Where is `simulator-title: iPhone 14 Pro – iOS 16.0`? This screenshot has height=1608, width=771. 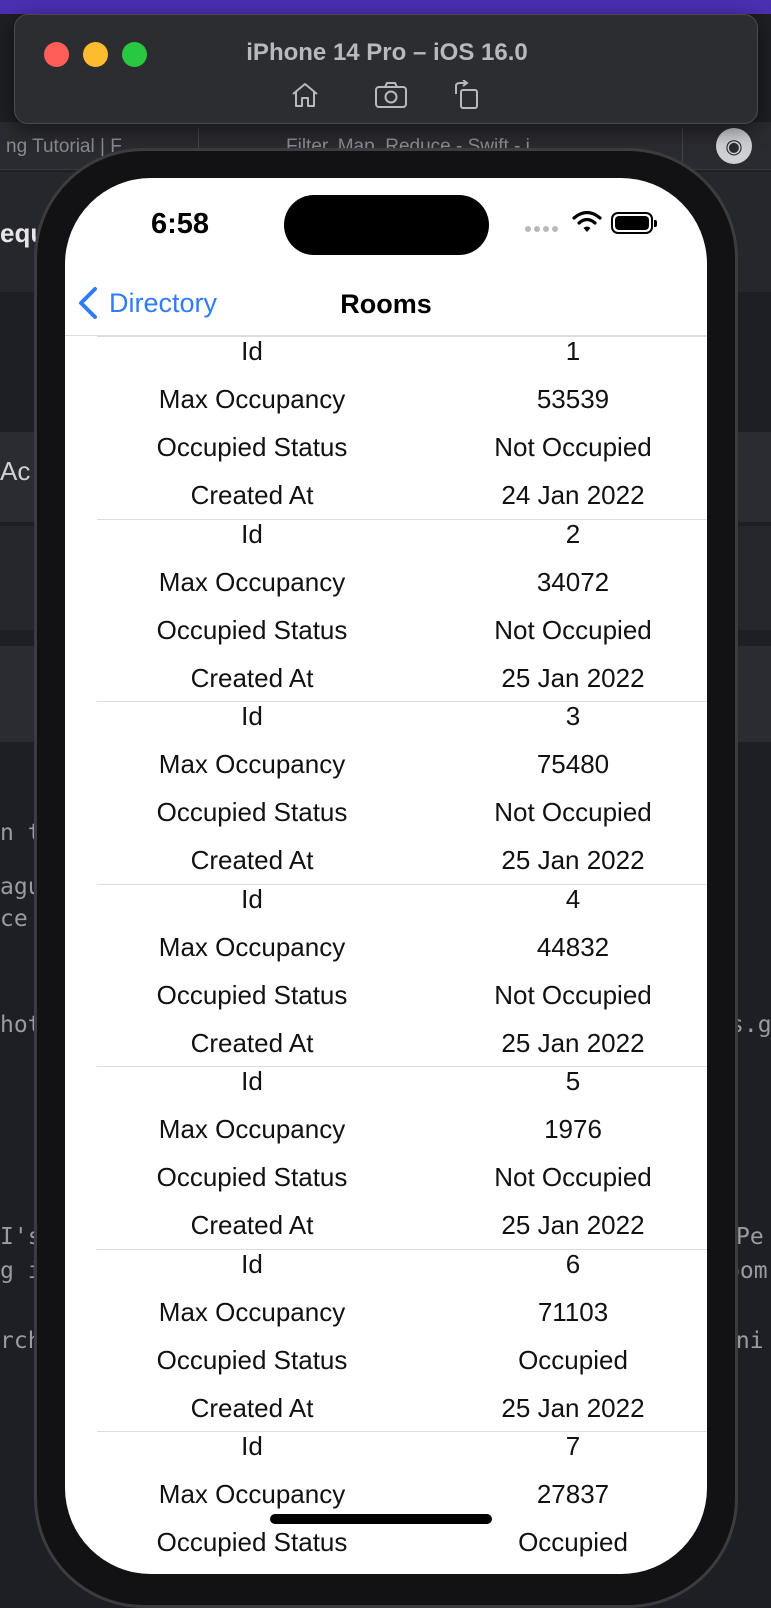
simulator-title: iPhone 14 Pro – iOS 16.0 is located at coordinates (387, 52).